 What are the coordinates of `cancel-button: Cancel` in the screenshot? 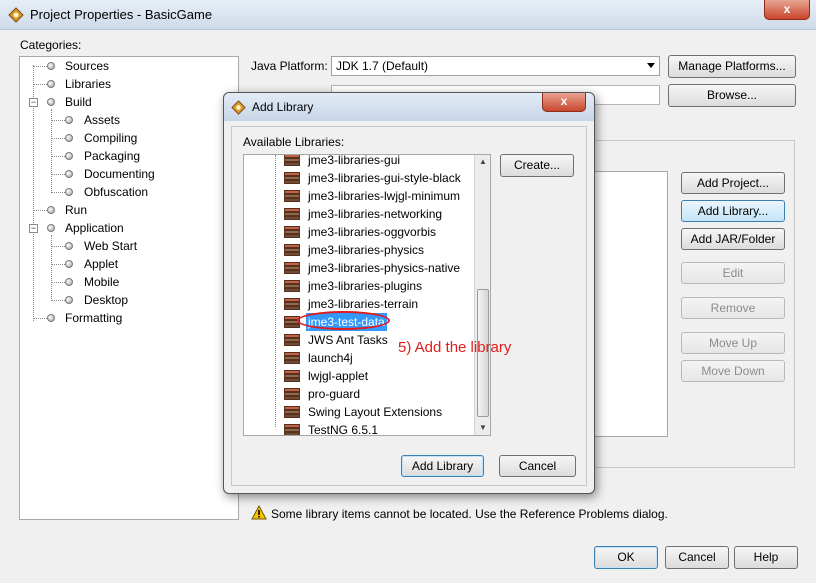 It's located at (697, 557).